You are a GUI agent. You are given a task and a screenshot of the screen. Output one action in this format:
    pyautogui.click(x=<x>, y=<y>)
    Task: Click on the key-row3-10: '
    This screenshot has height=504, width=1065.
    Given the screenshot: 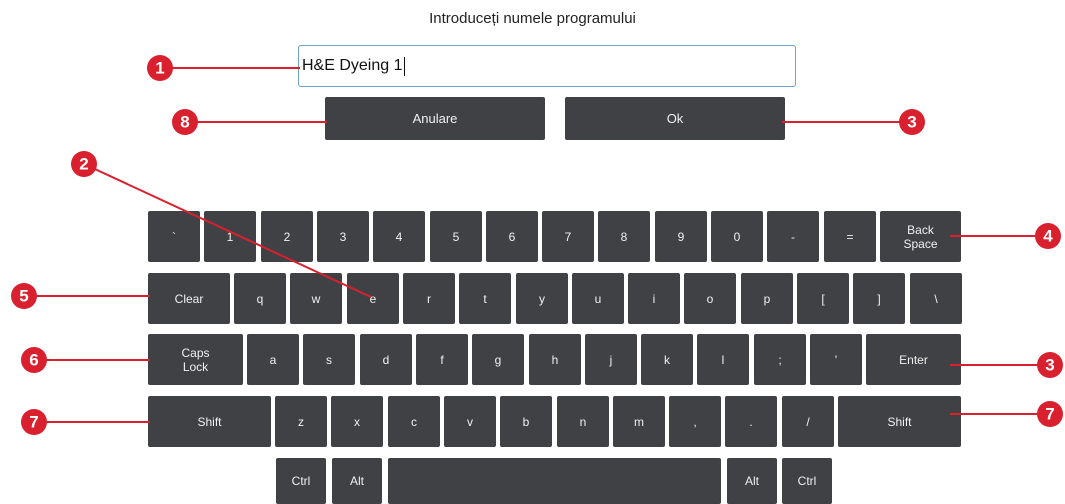 What is the action you would take?
    pyautogui.click(x=836, y=359)
    